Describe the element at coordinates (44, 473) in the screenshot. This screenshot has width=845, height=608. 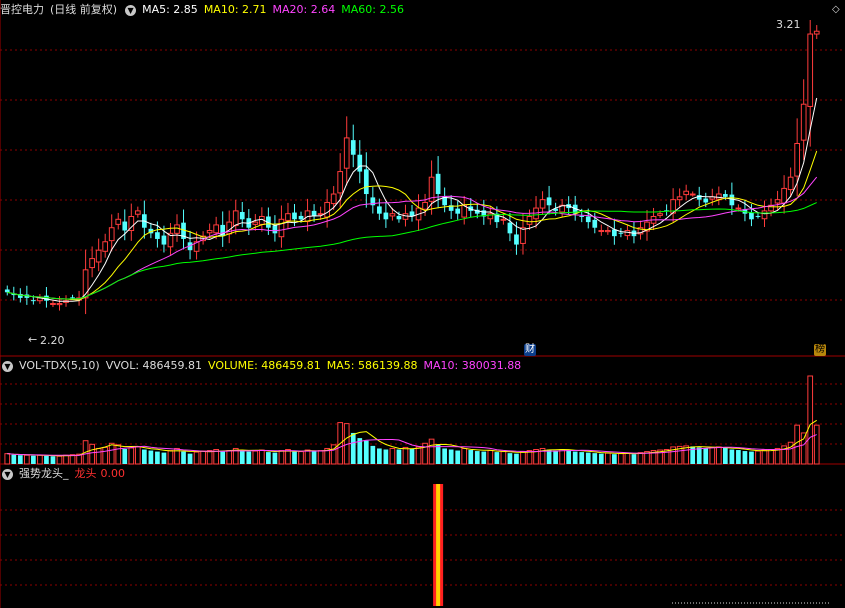
I see `signal-indicator-name: 强势龙头_` at that location.